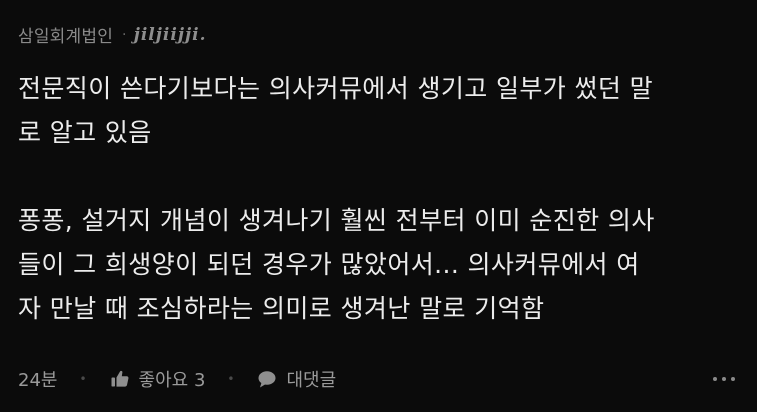 Image resolution: width=757 pixels, height=412 pixels. Describe the element at coordinates (329, 264) in the screenshot. I see `comment-line: 들이 그 희생양이 되던 경우가 많았어서... 의사커뮤에서 여` at that location.